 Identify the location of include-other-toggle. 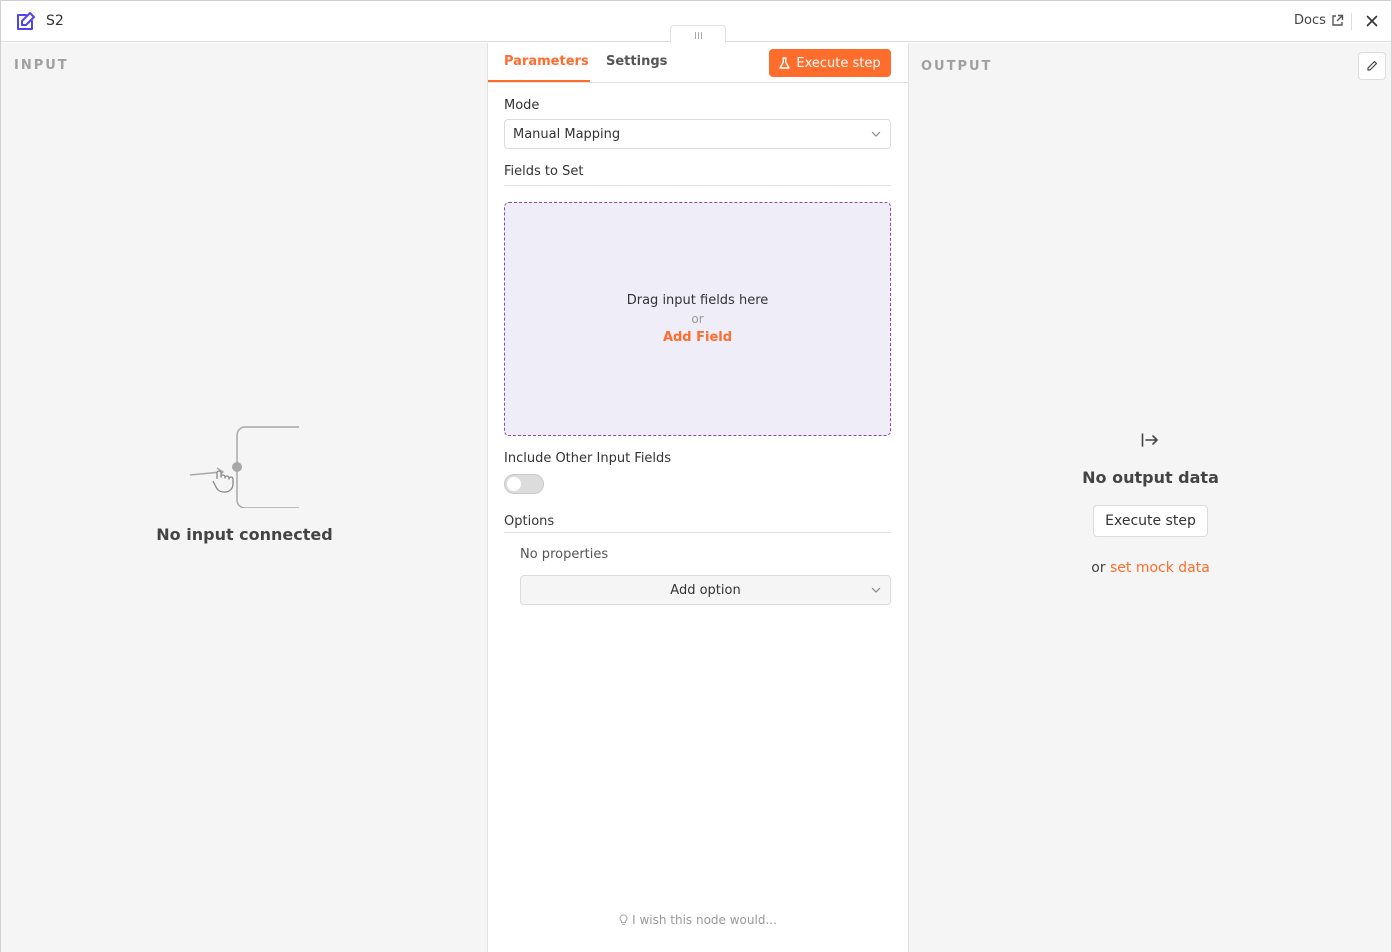
(524, 484).